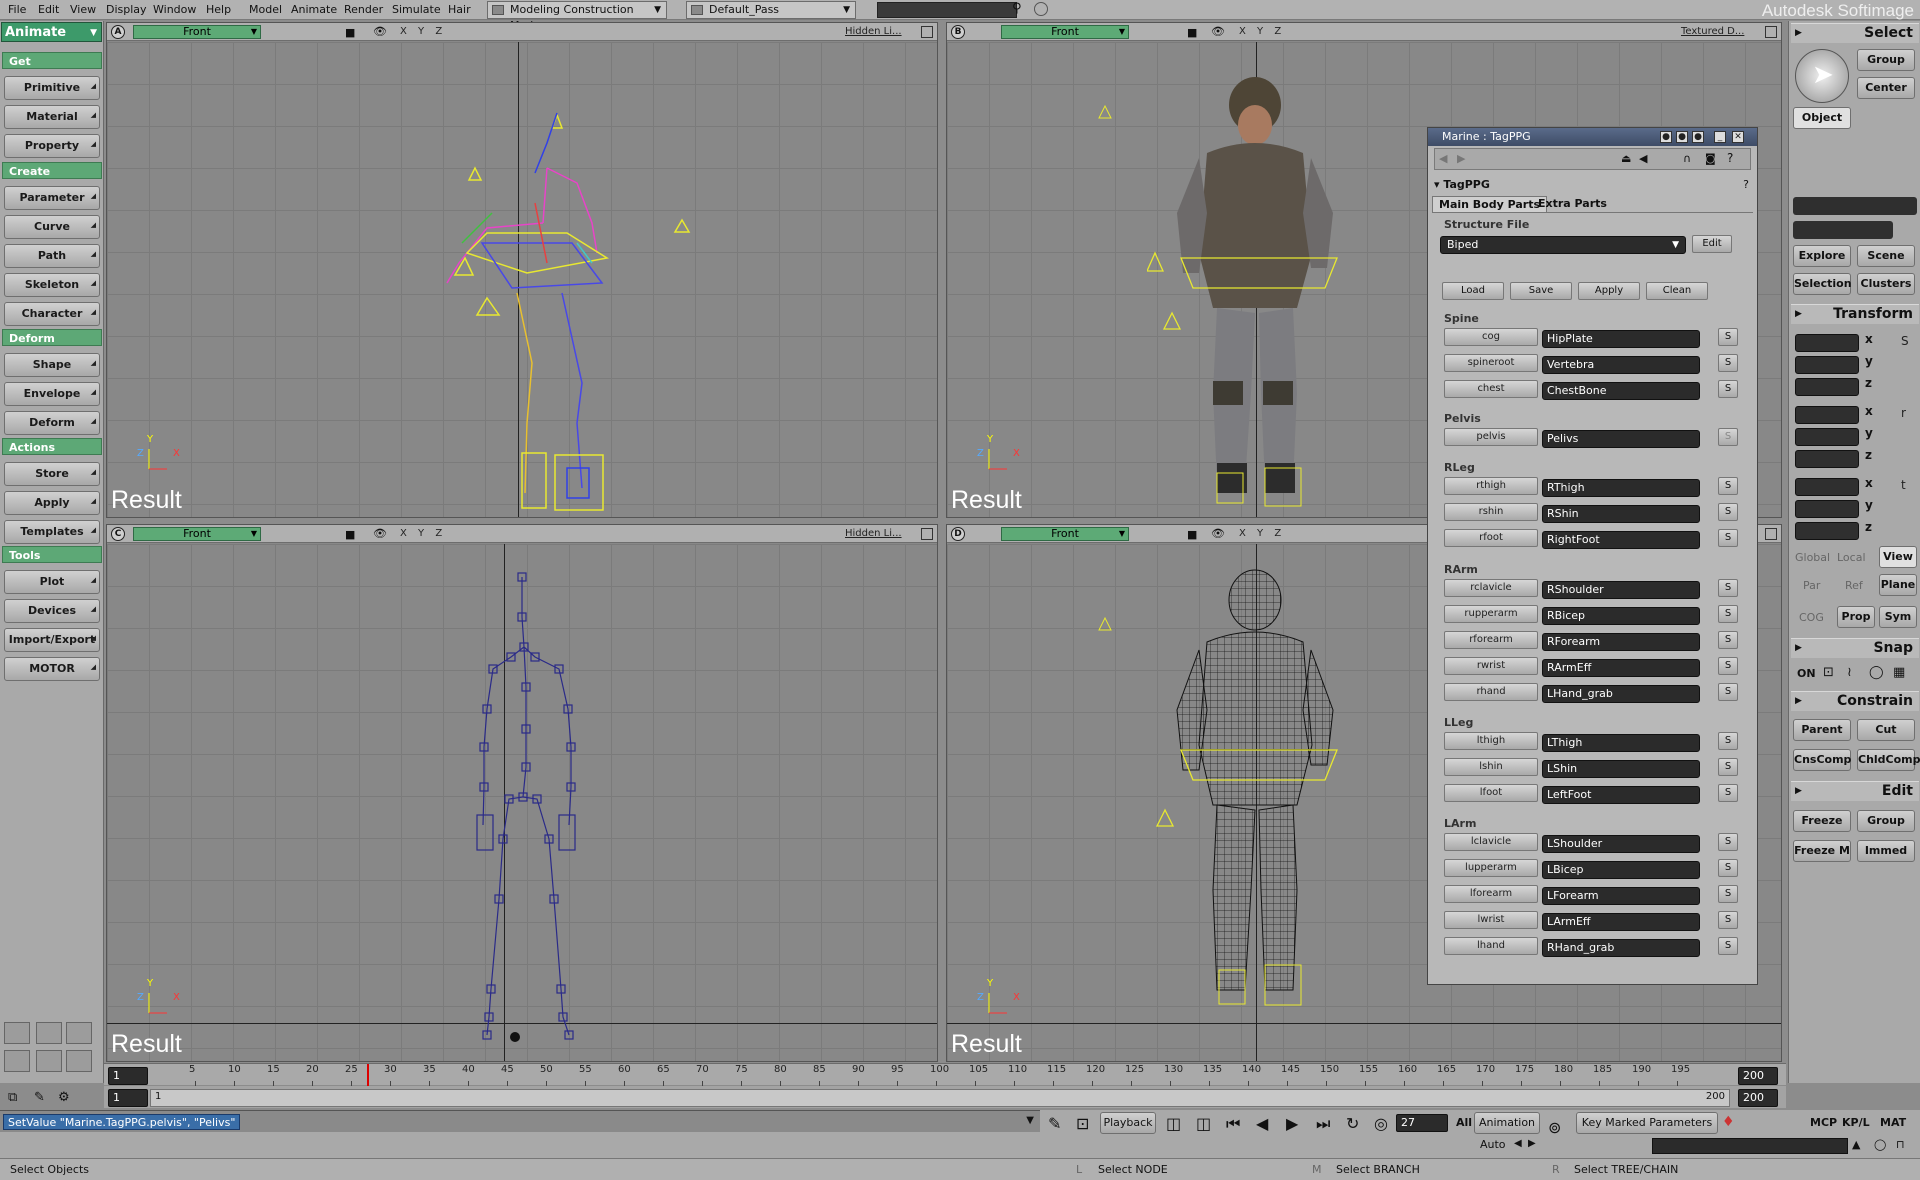 Image resolution: width=1920 pixels, height=1180 pixels. What do you see at coordinates (947, 10) in the screenshot?
I see `search-input` at bounding box center [947, 10].